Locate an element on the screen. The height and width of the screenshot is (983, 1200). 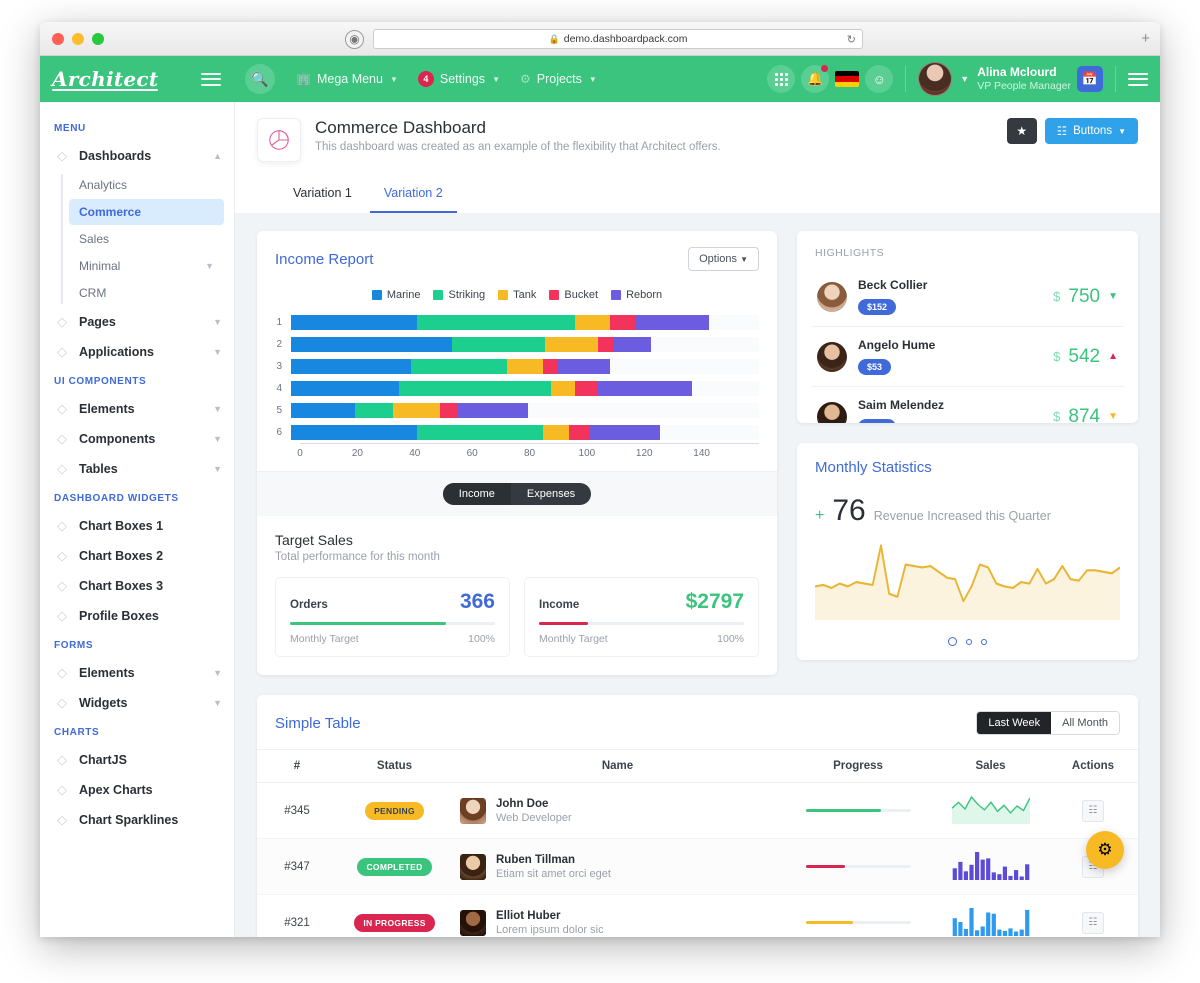
settings-fab-button: ⚙ is located at coordinates (1105, 850).